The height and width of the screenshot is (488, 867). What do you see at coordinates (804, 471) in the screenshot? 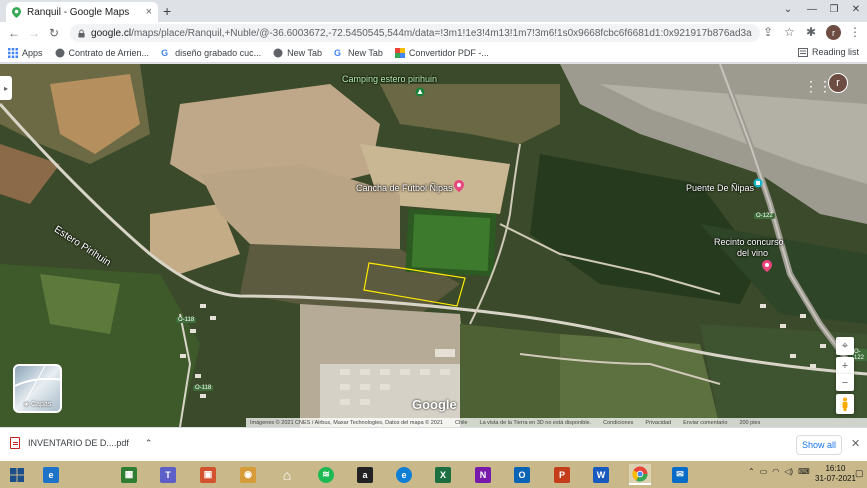
I see `language-icon: ⌨` at bounding box center [804, 471].